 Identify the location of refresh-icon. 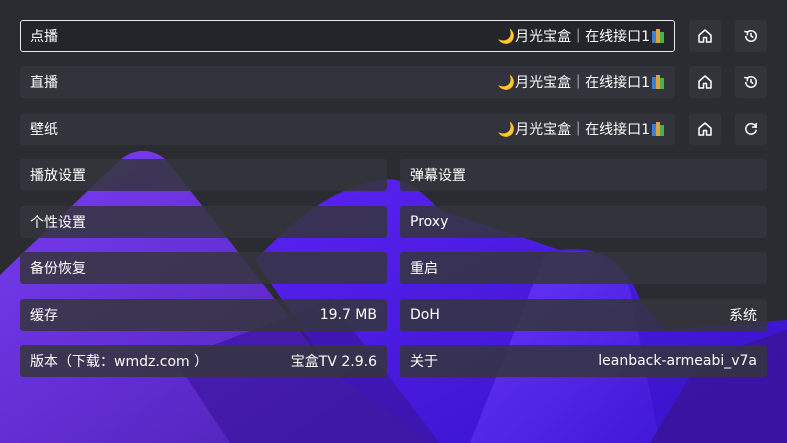
(751, 128).